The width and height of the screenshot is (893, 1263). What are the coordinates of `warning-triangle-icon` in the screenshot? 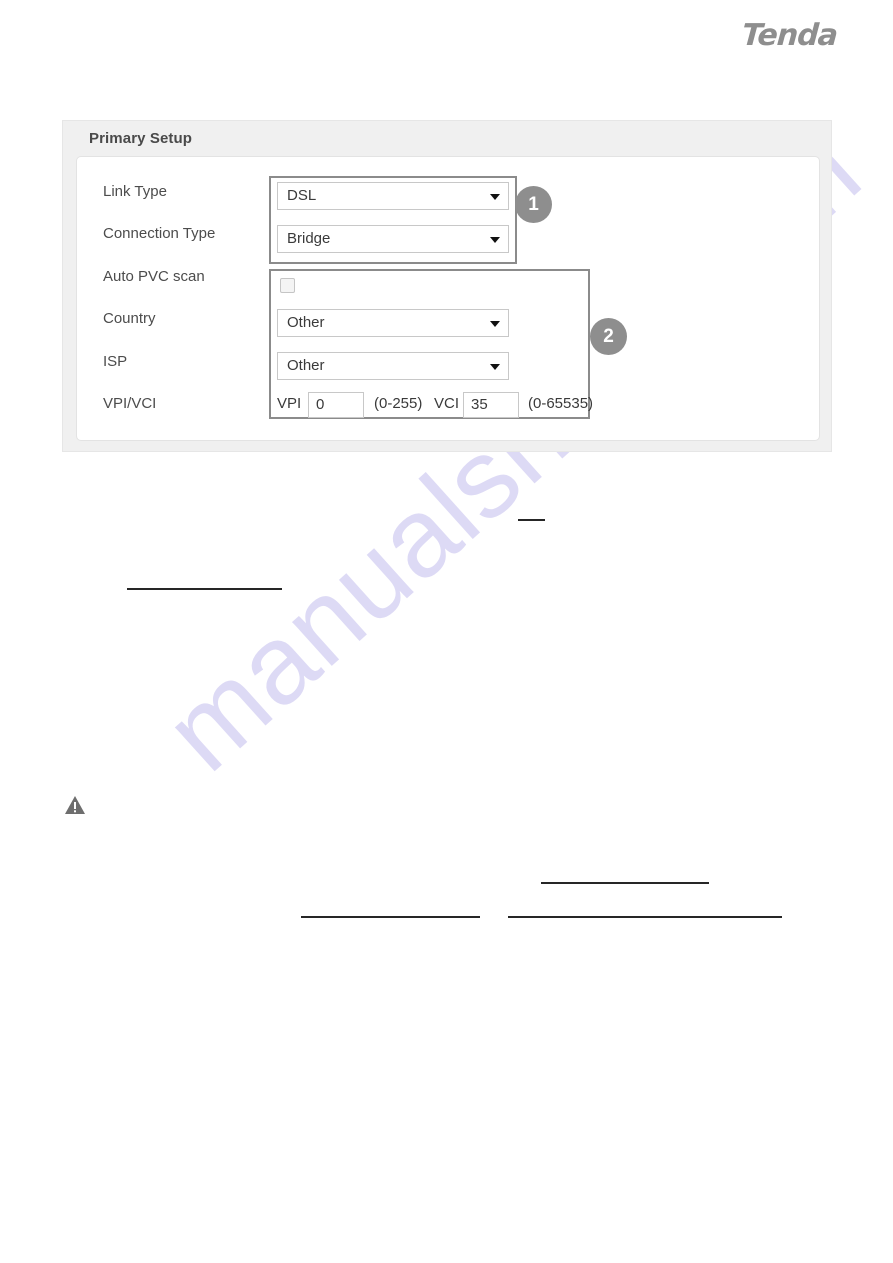 It's located at (75, 805).